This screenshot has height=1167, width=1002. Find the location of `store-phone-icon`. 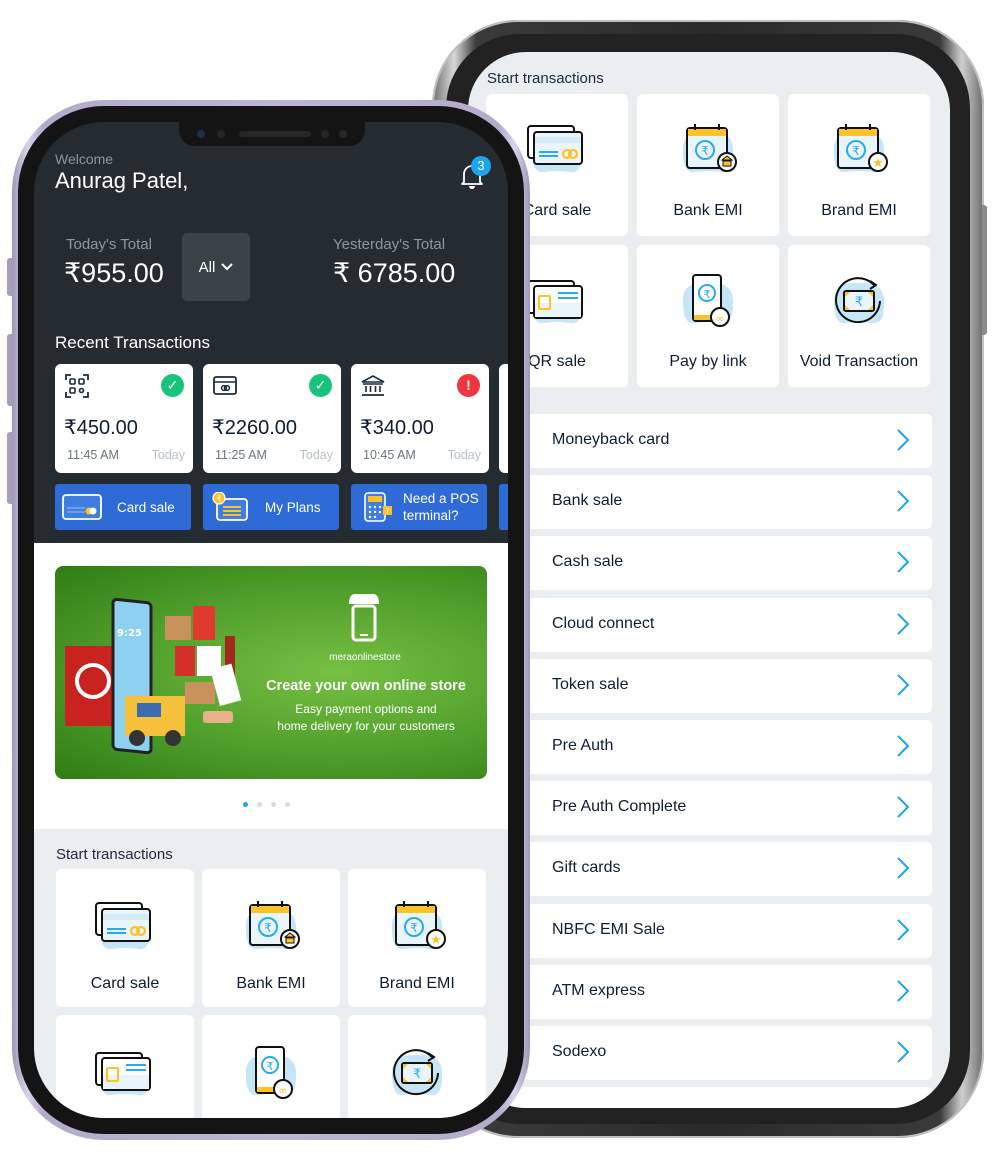

store-phone-icon is located at coordinates (364, 618).